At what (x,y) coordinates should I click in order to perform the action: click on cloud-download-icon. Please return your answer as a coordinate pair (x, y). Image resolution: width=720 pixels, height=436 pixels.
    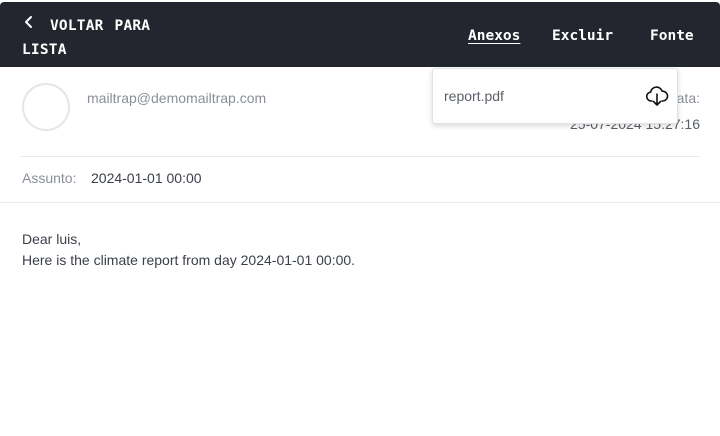
    Looking at the image, I should click on (657, 96).